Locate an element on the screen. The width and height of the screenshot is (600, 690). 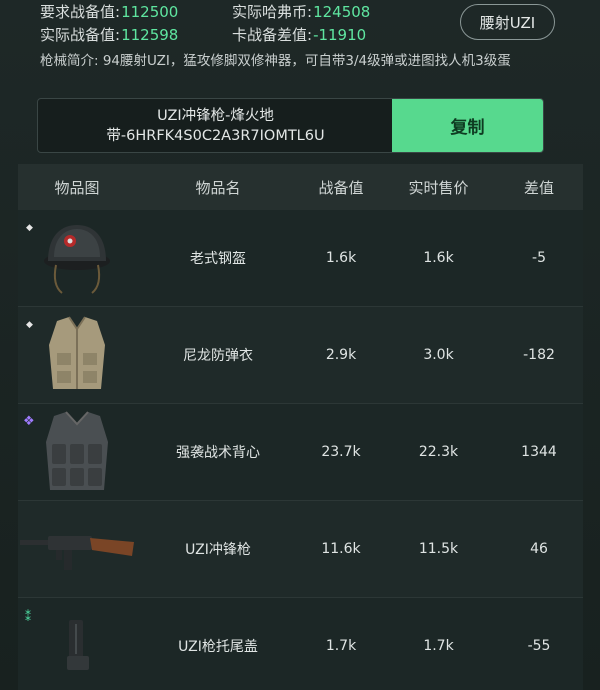
actual-value-label: 实际战备值: is located at coordinates (80, 35).